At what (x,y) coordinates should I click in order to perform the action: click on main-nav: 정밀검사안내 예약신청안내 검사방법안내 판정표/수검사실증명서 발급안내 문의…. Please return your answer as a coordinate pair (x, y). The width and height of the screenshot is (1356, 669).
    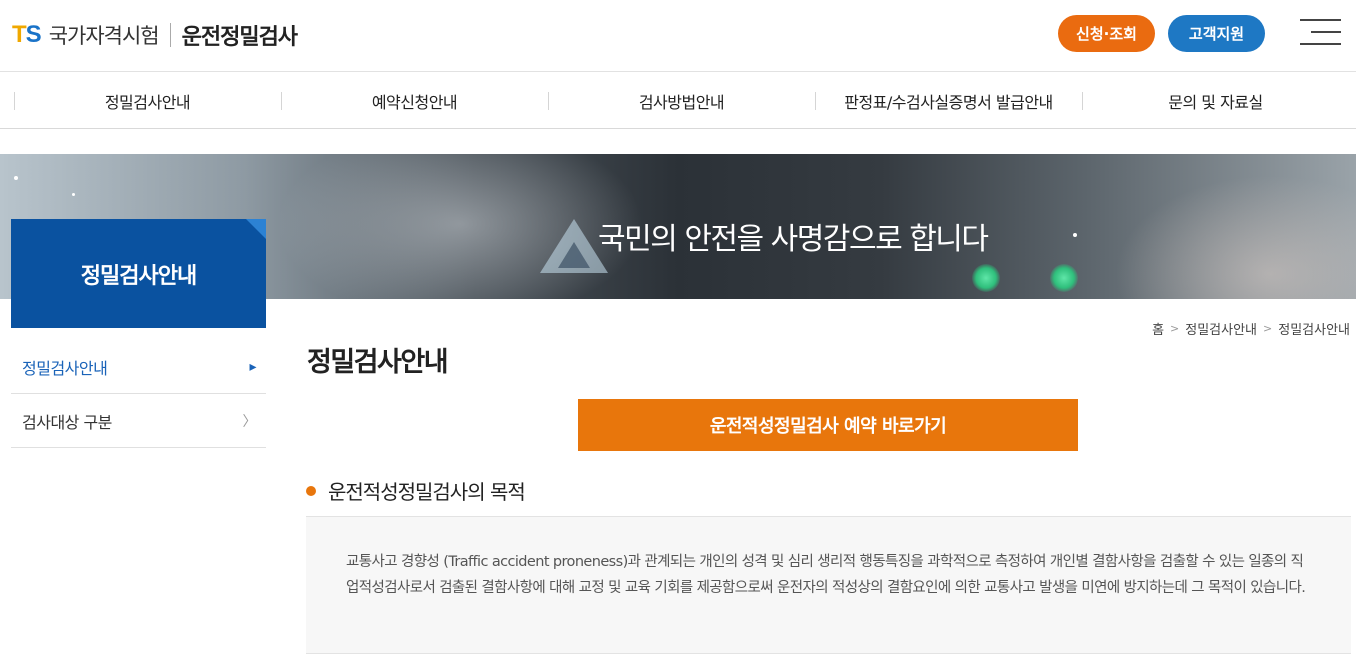
    Looking at the image, I should click on (678, 101).